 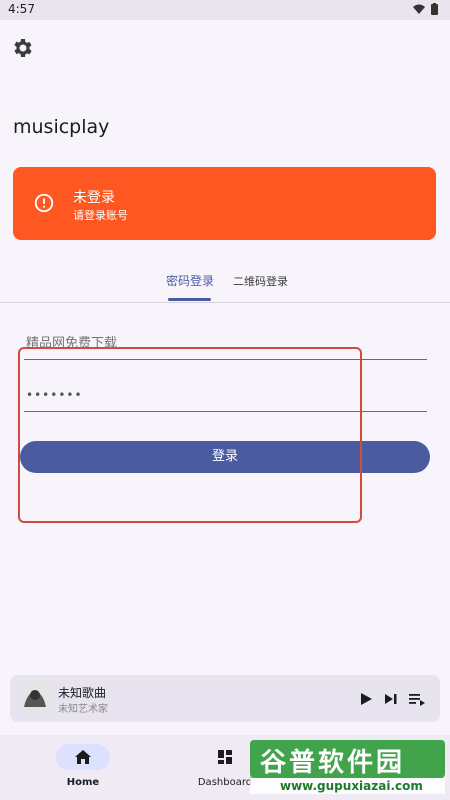 I want to click on watermark: 谷普软件园 www.gupuxiazai.com, so click(x=347, y=767).